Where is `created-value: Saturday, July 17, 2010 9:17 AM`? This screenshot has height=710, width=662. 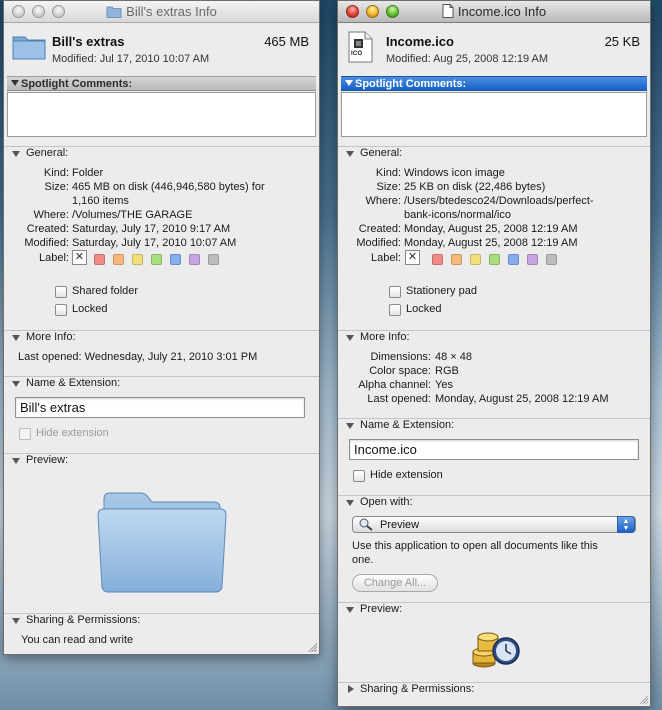 created-value: Saturday, July 17, 2010 9:17 AM is located at coordinates (151, 229).